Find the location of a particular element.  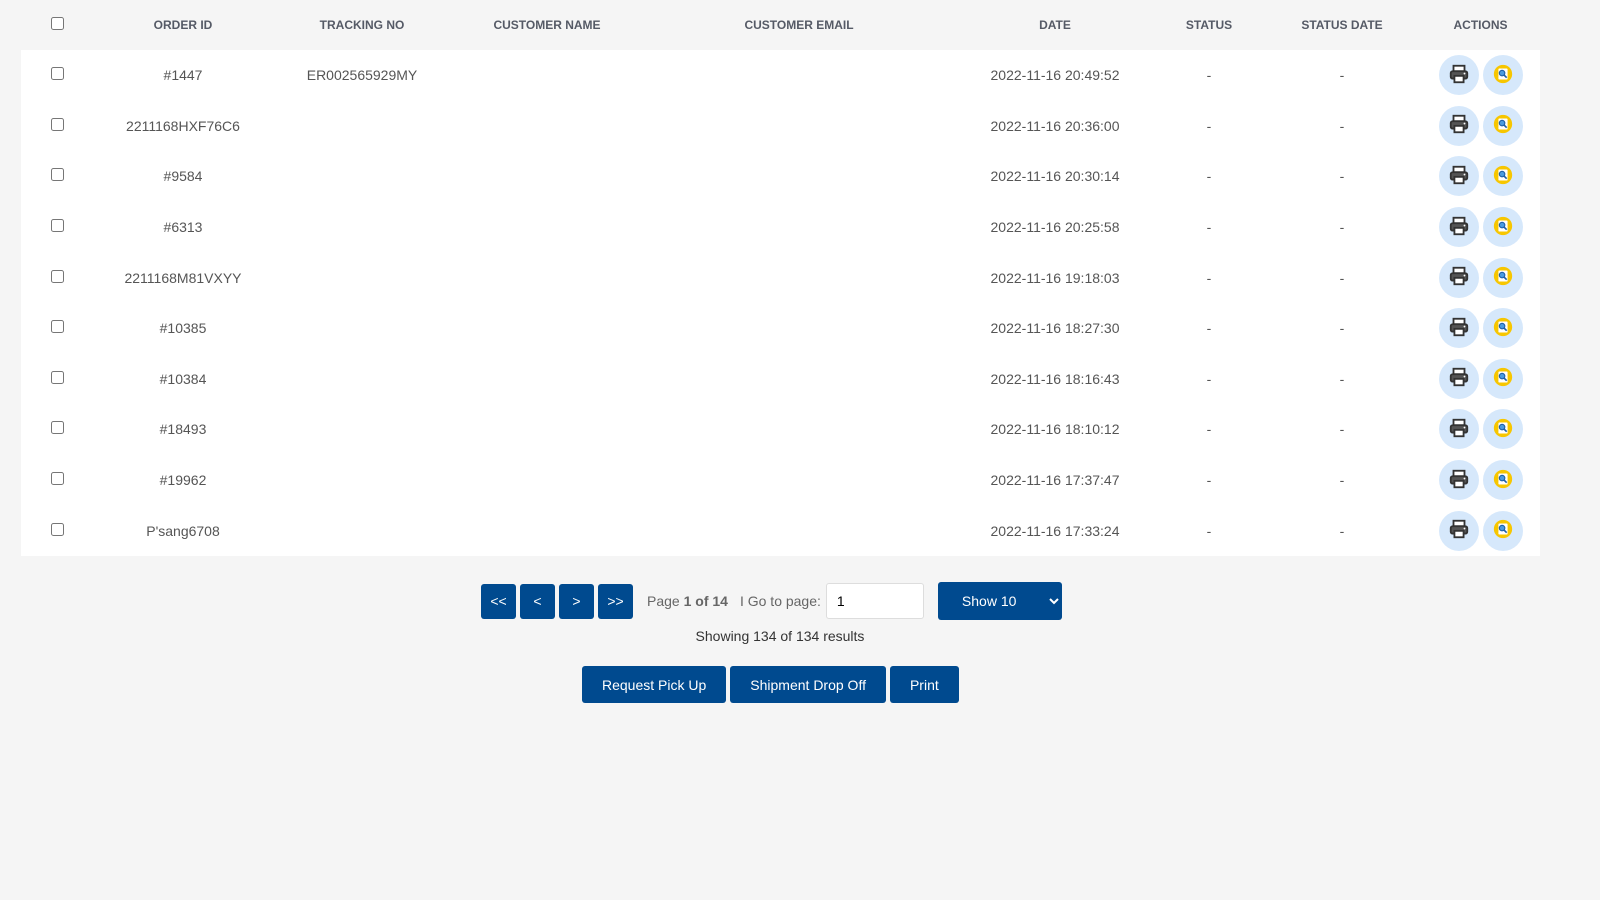

cell-order-id: P'sang6708 is located at coordinates (183, 530).